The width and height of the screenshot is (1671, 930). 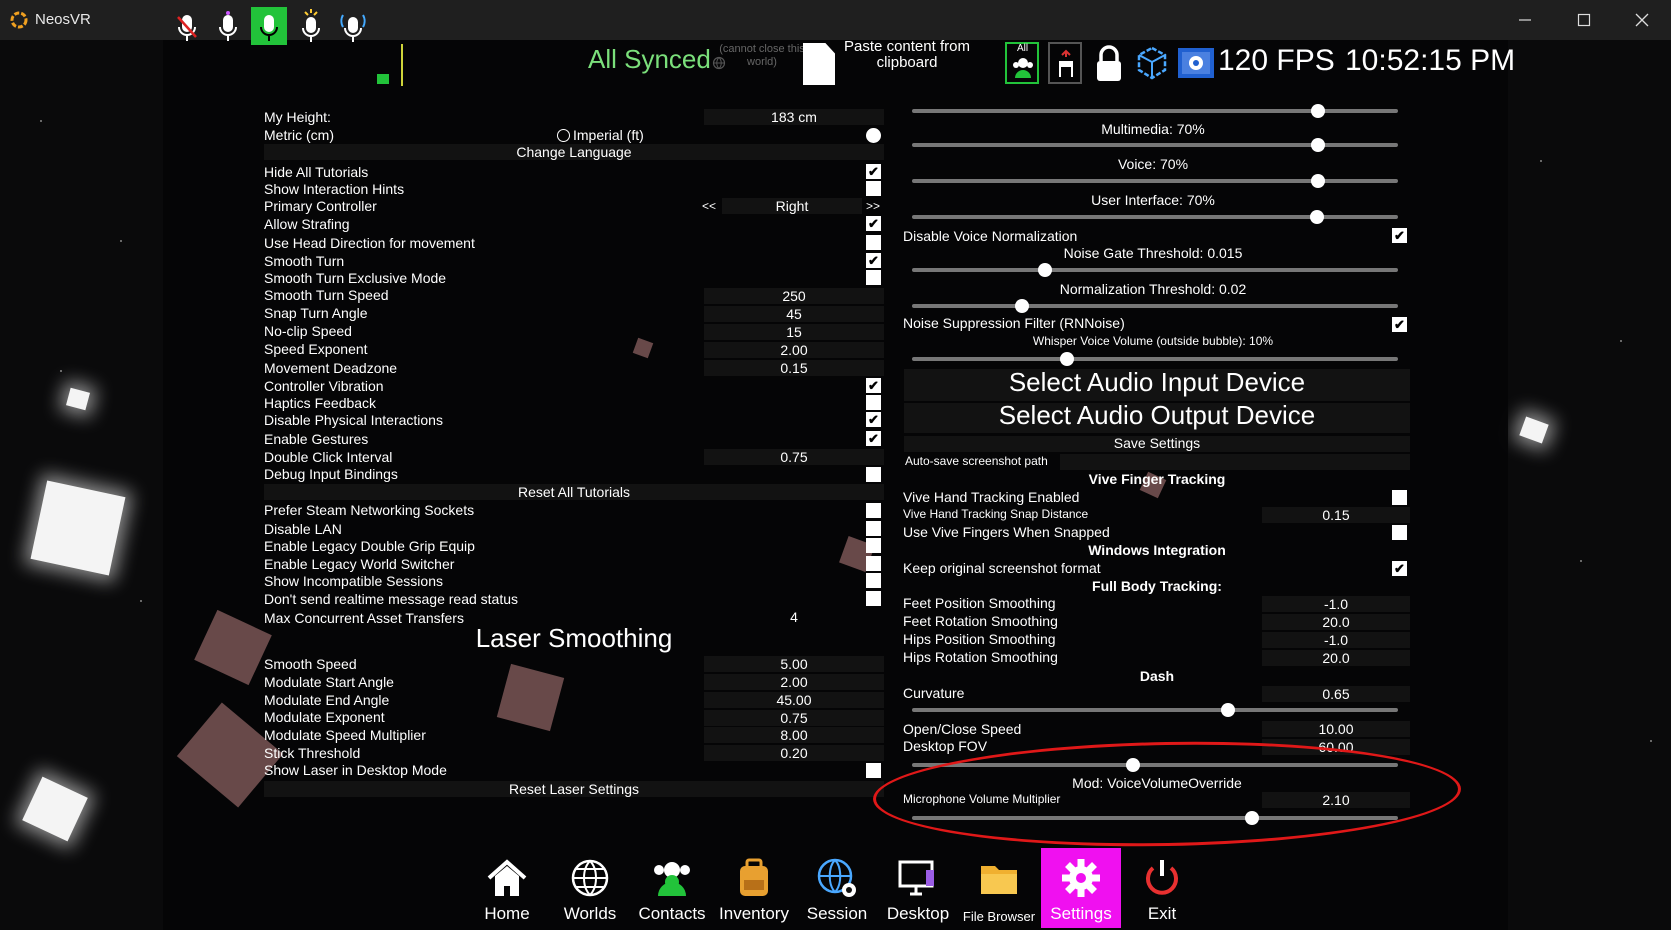 I want to click on noise-gate-slider-track, so click(x=1155, y=270).